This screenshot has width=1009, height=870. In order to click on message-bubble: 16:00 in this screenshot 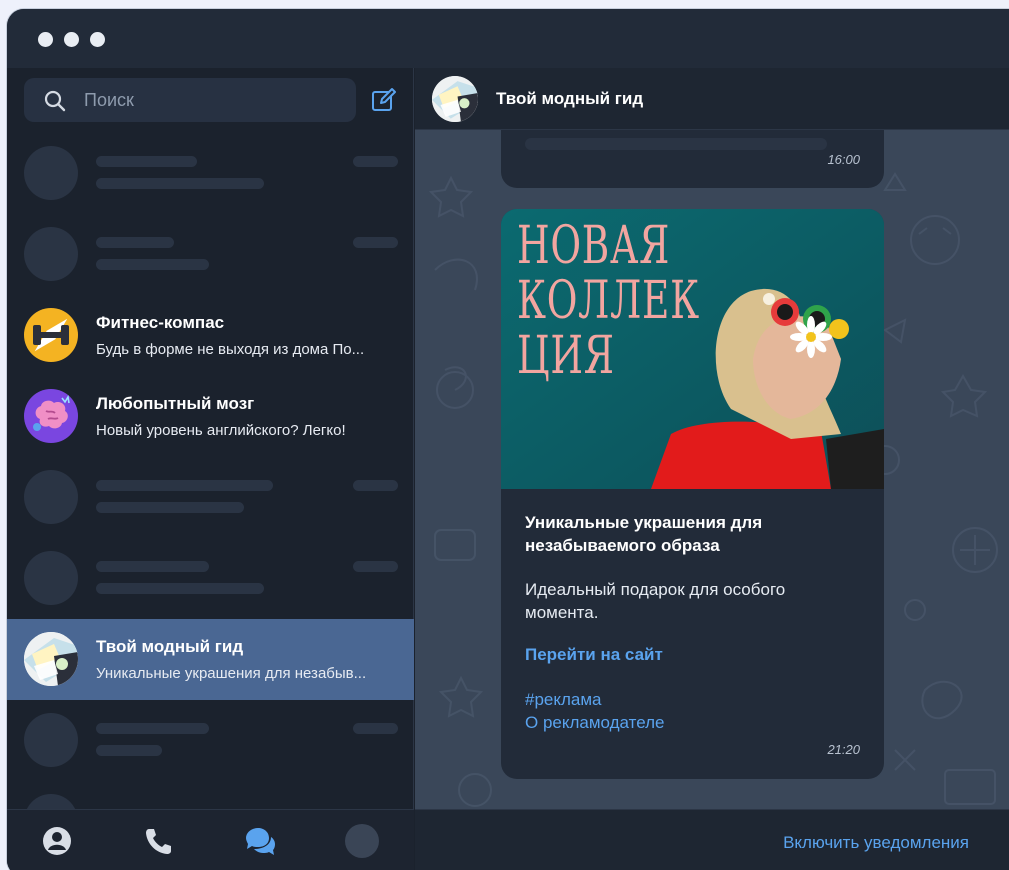, I will do `click(692, 159)`.